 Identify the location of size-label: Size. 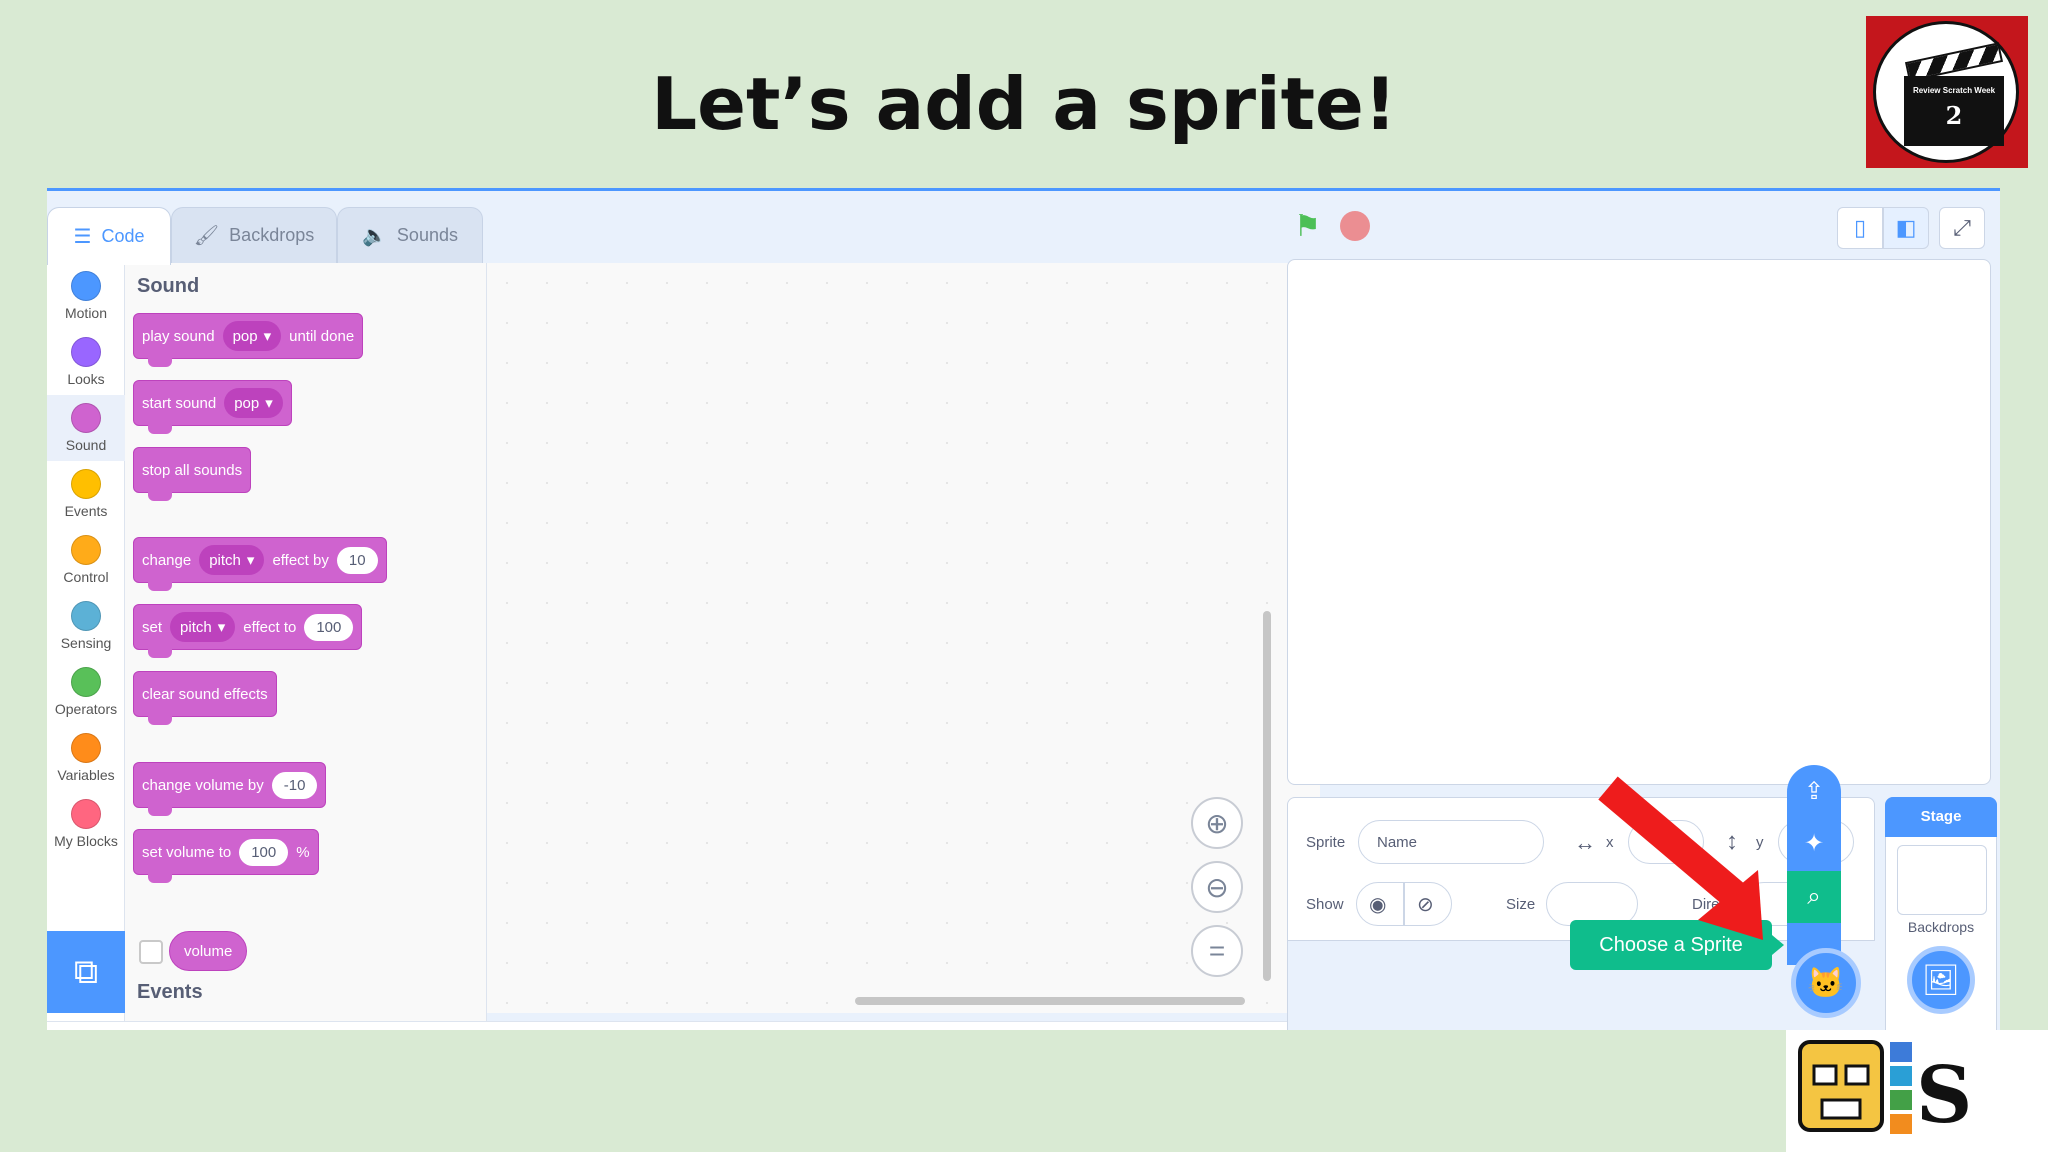
(1521, 904).